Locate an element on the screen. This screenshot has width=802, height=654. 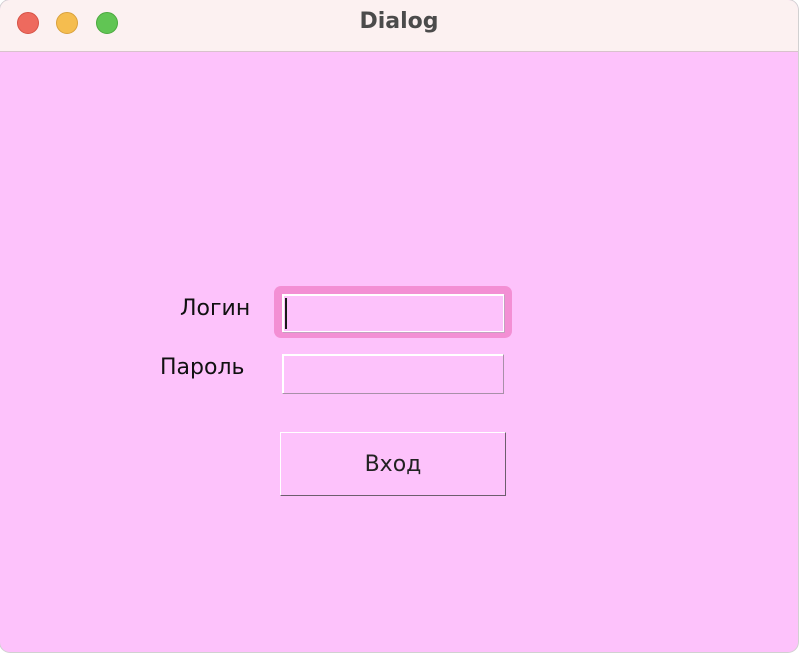
login-label: Логин is located at coordinates (215, 308).